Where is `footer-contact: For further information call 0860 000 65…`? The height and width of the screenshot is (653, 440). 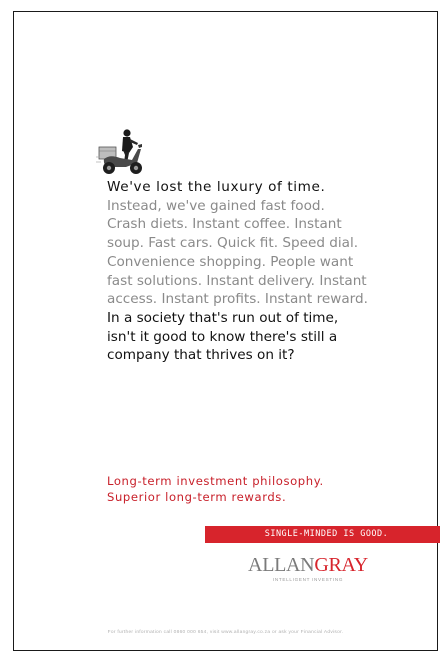
footer-contact: For further information call 0860 000 65… is located at coordinates (225, 632).